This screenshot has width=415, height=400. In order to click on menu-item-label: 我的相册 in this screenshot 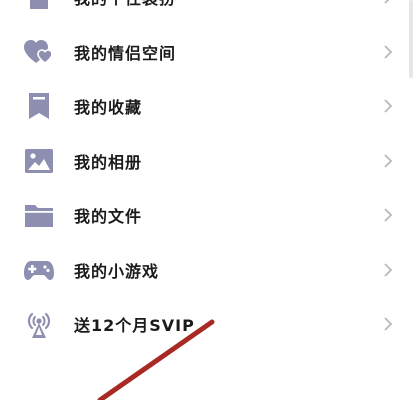, I will do `click(108, 162)`.